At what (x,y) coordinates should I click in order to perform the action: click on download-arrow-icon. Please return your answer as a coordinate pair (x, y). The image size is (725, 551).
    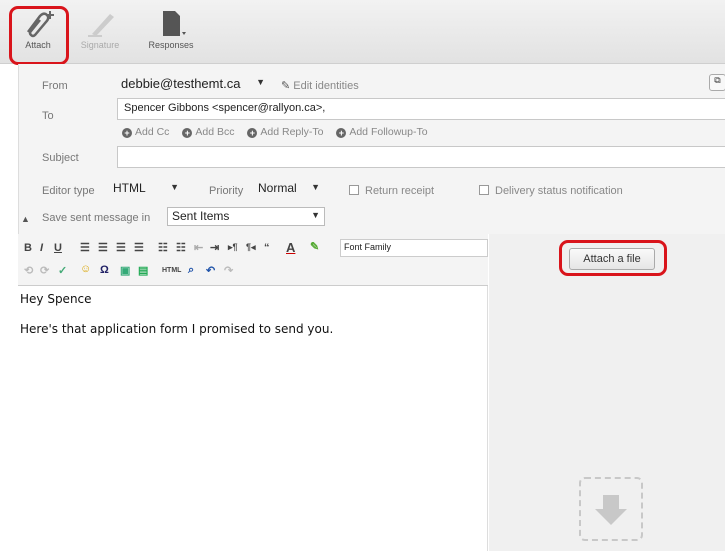
    Looking at the image, I should click on (611, 510).